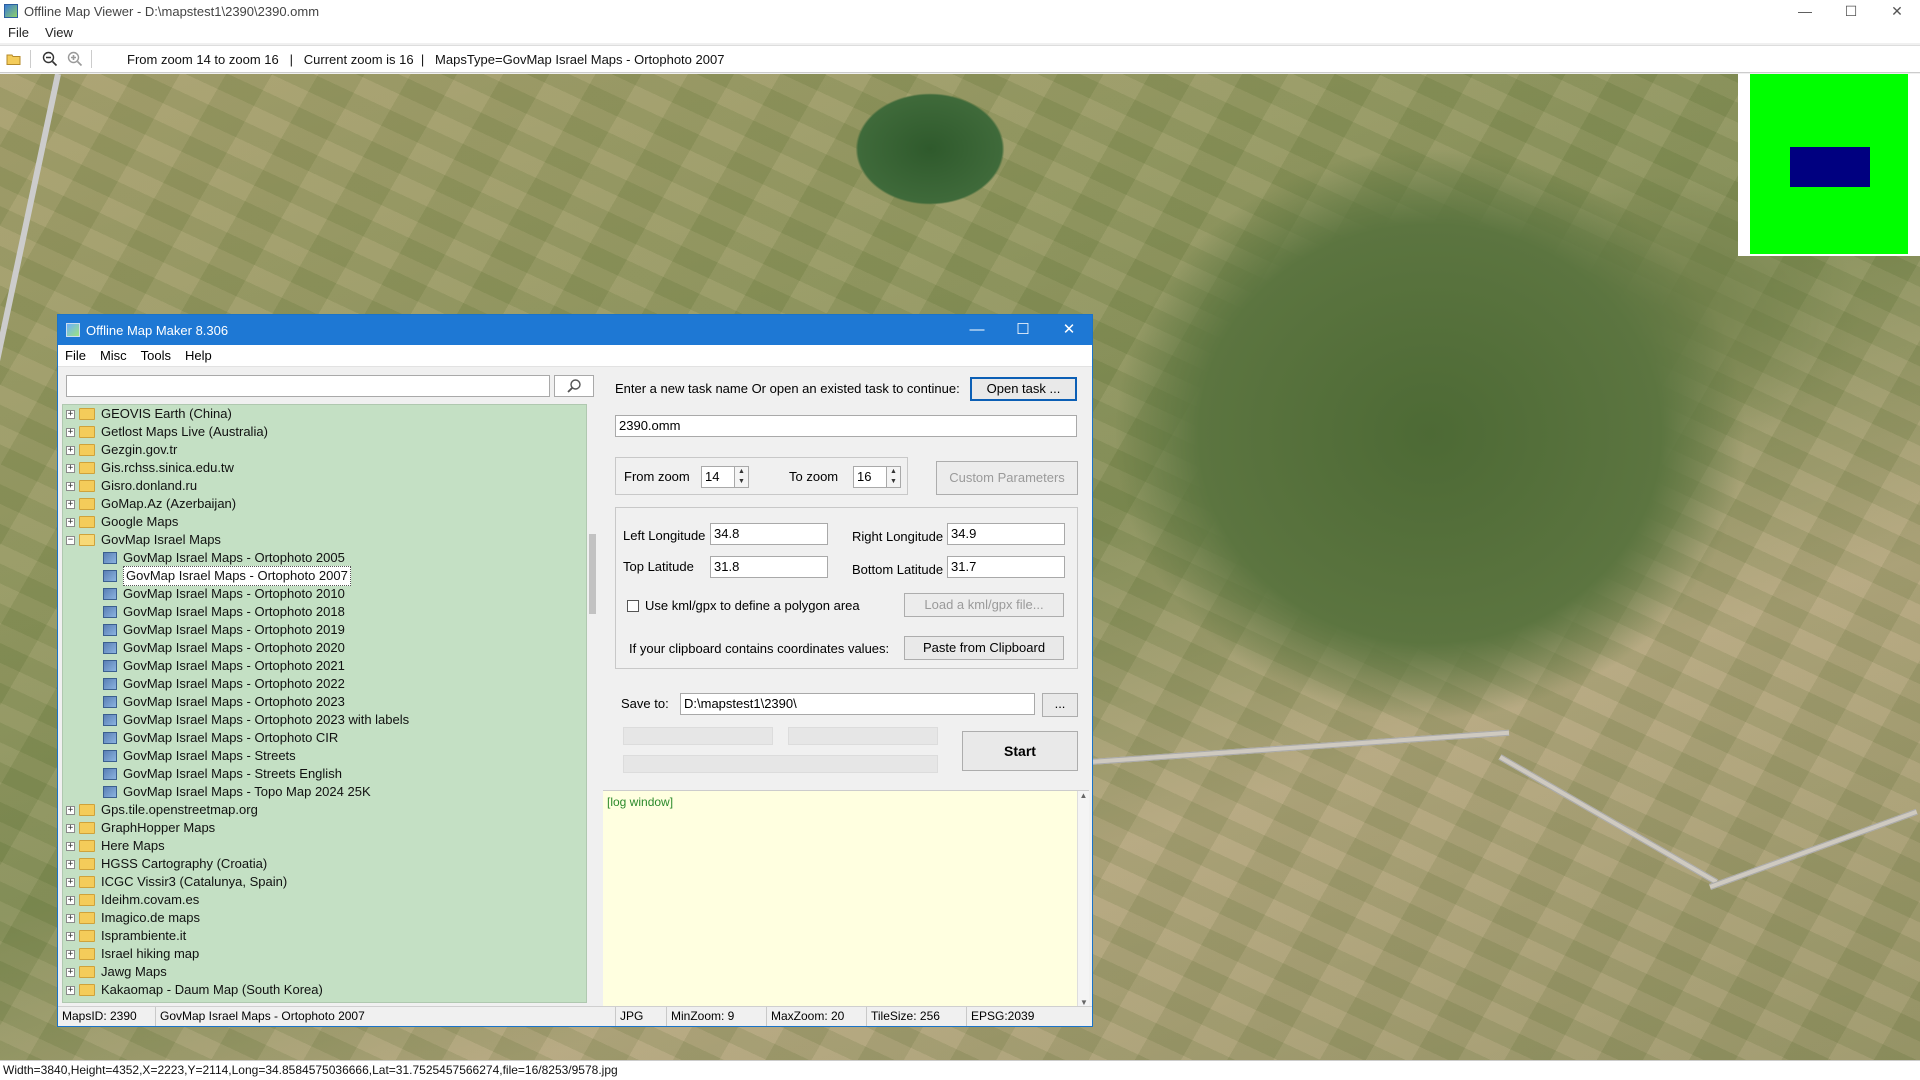 The image size is (1920, 1080). I want to click on tree-child-item: GovMap Israel Maps - Ortophoto 2007, so click(324, 576).